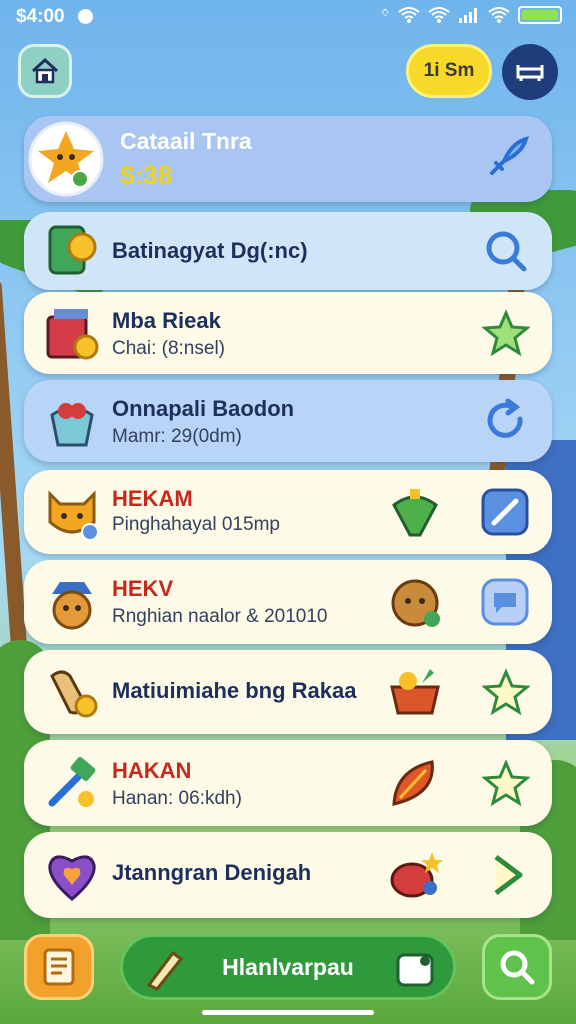  What do you see at coordinates (468, 15) in the screenshot?
I see `signal-icon` at bounding box center [468, 15].